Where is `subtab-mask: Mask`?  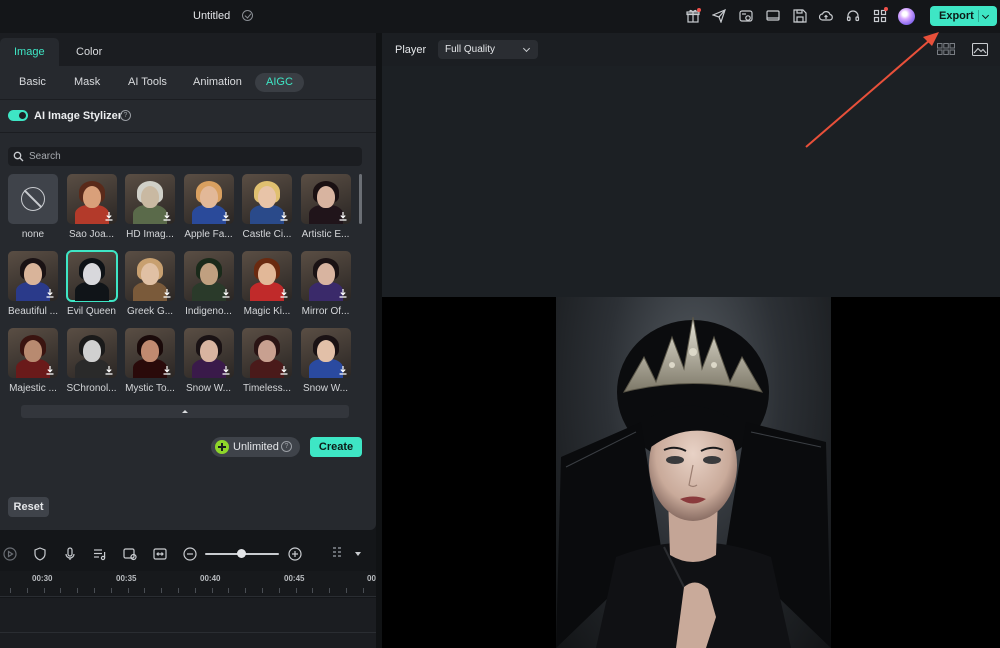 subtab-mask: Mask is located at coordinates (87, 82).